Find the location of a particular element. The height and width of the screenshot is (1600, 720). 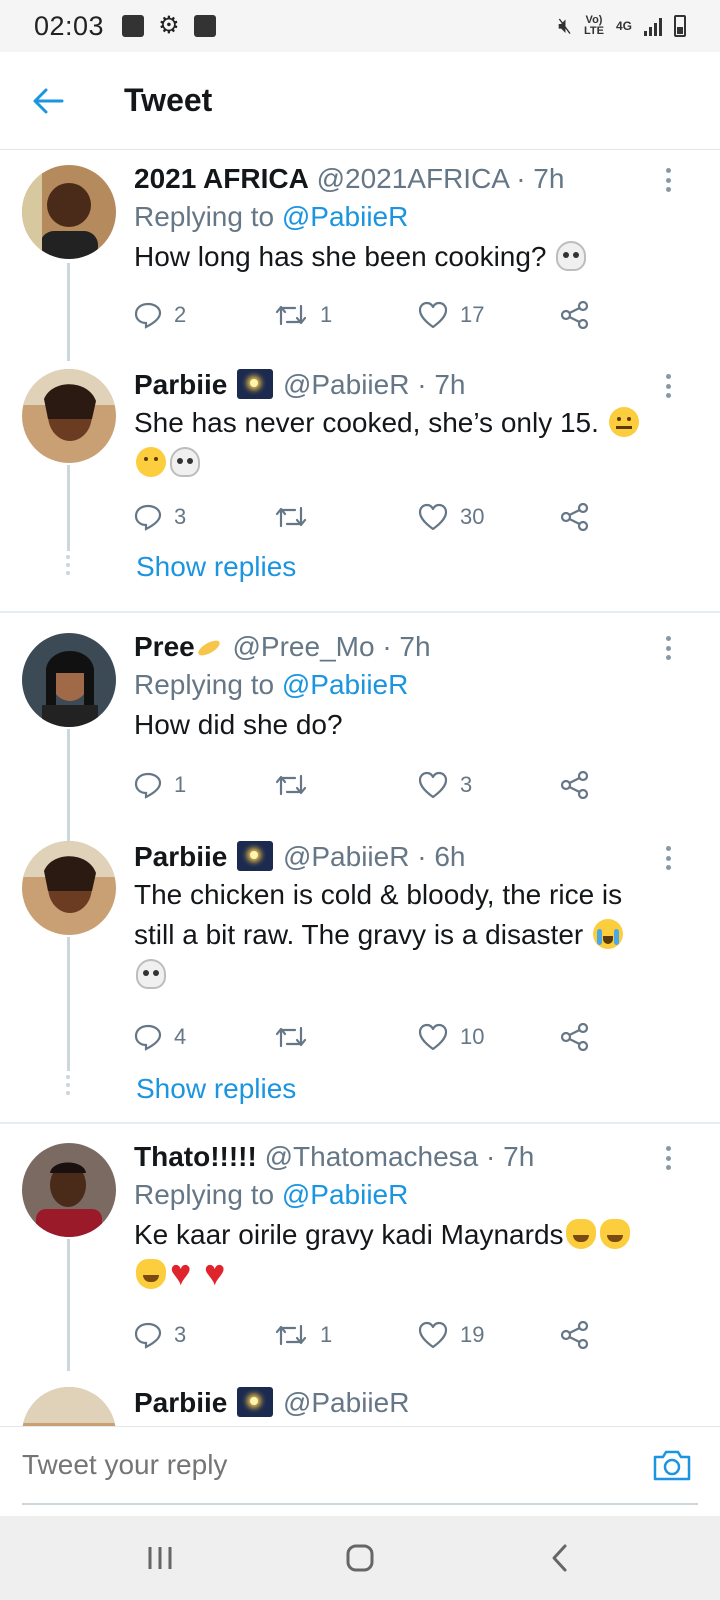

tweet-header: 2021 AFRICA @2021AFRICA · 7h is located at coordinates (407, 179).